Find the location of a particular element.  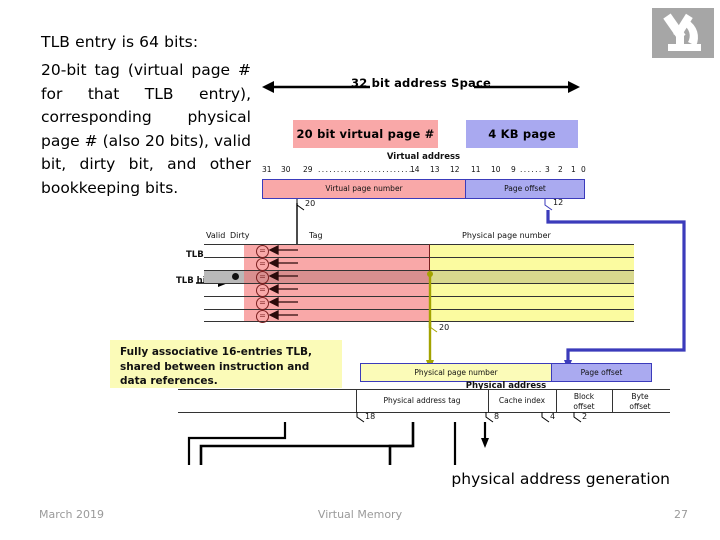

cache-field-byte-offset: Byte offset is located at coordinates (640, 401).